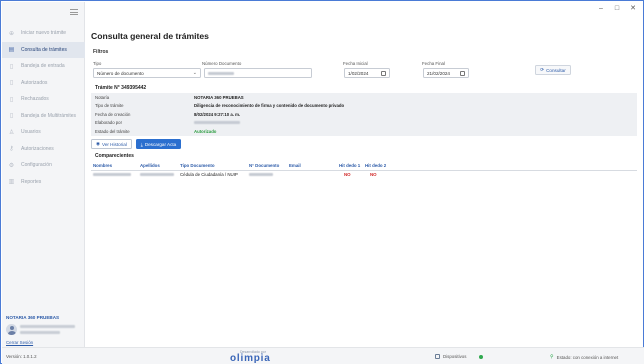  Describe the element at coordinates (47, 326) in the screenshot. I see `redacted-user-name` at that location.